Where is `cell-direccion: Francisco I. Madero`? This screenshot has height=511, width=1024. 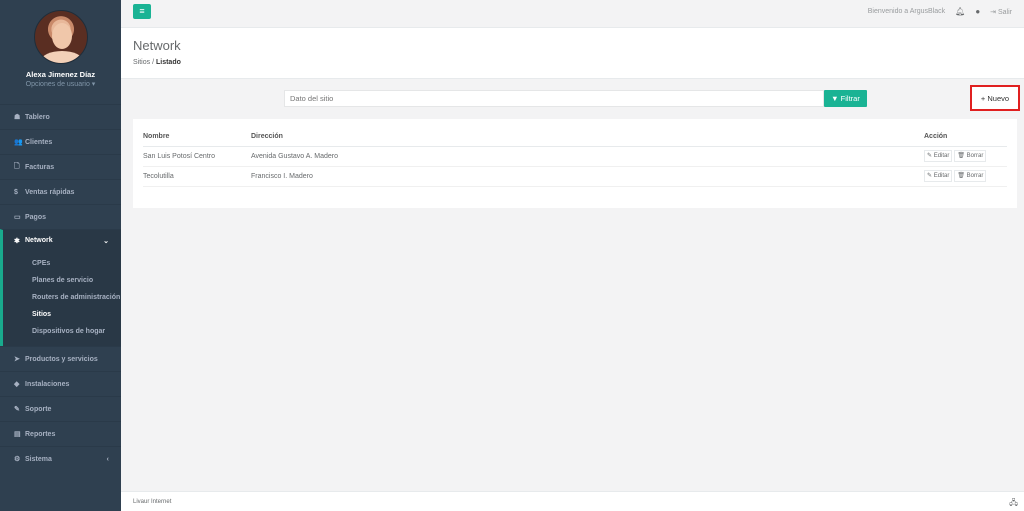
cell-direccion: Francisco I. Madero is located at coordinates (587, 176).